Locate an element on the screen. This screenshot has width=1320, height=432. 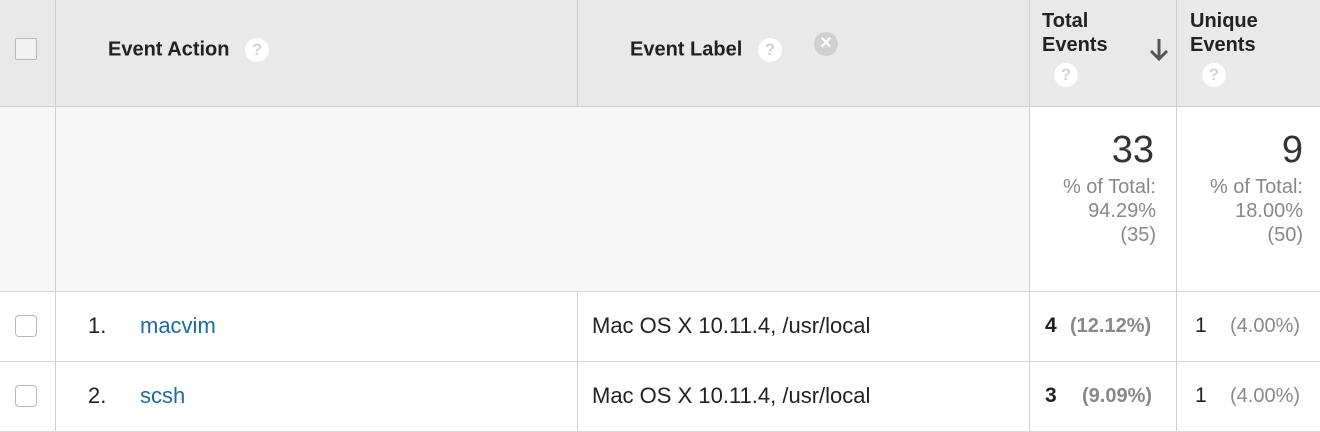
pct-value: 94.29% is located at coordinates (1122, 211).